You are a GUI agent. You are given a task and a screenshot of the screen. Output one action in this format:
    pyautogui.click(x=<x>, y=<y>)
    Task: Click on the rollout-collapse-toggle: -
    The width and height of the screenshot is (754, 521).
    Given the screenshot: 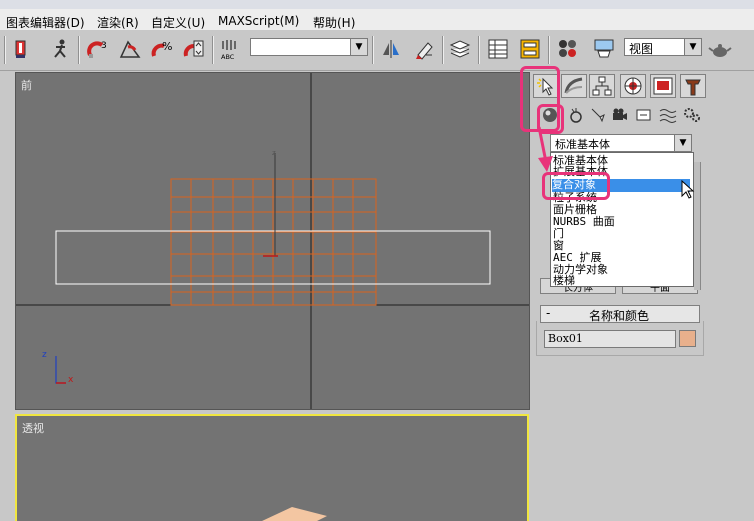 What is the action you would take?
    pyautogui.click(x=548, y=313)
    